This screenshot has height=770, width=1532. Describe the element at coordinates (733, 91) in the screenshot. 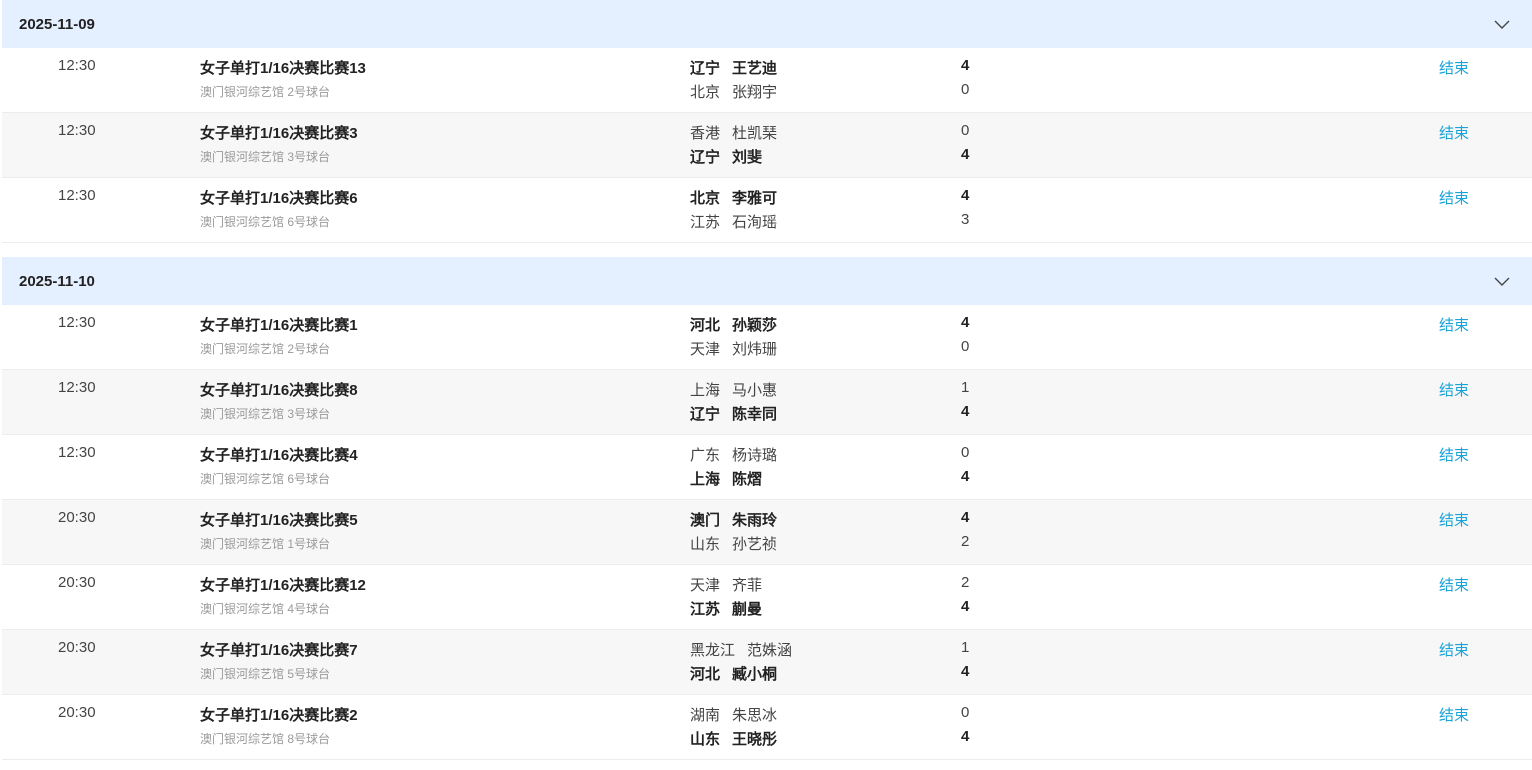

I see `player-2: 北京 张翔宇` at that location.